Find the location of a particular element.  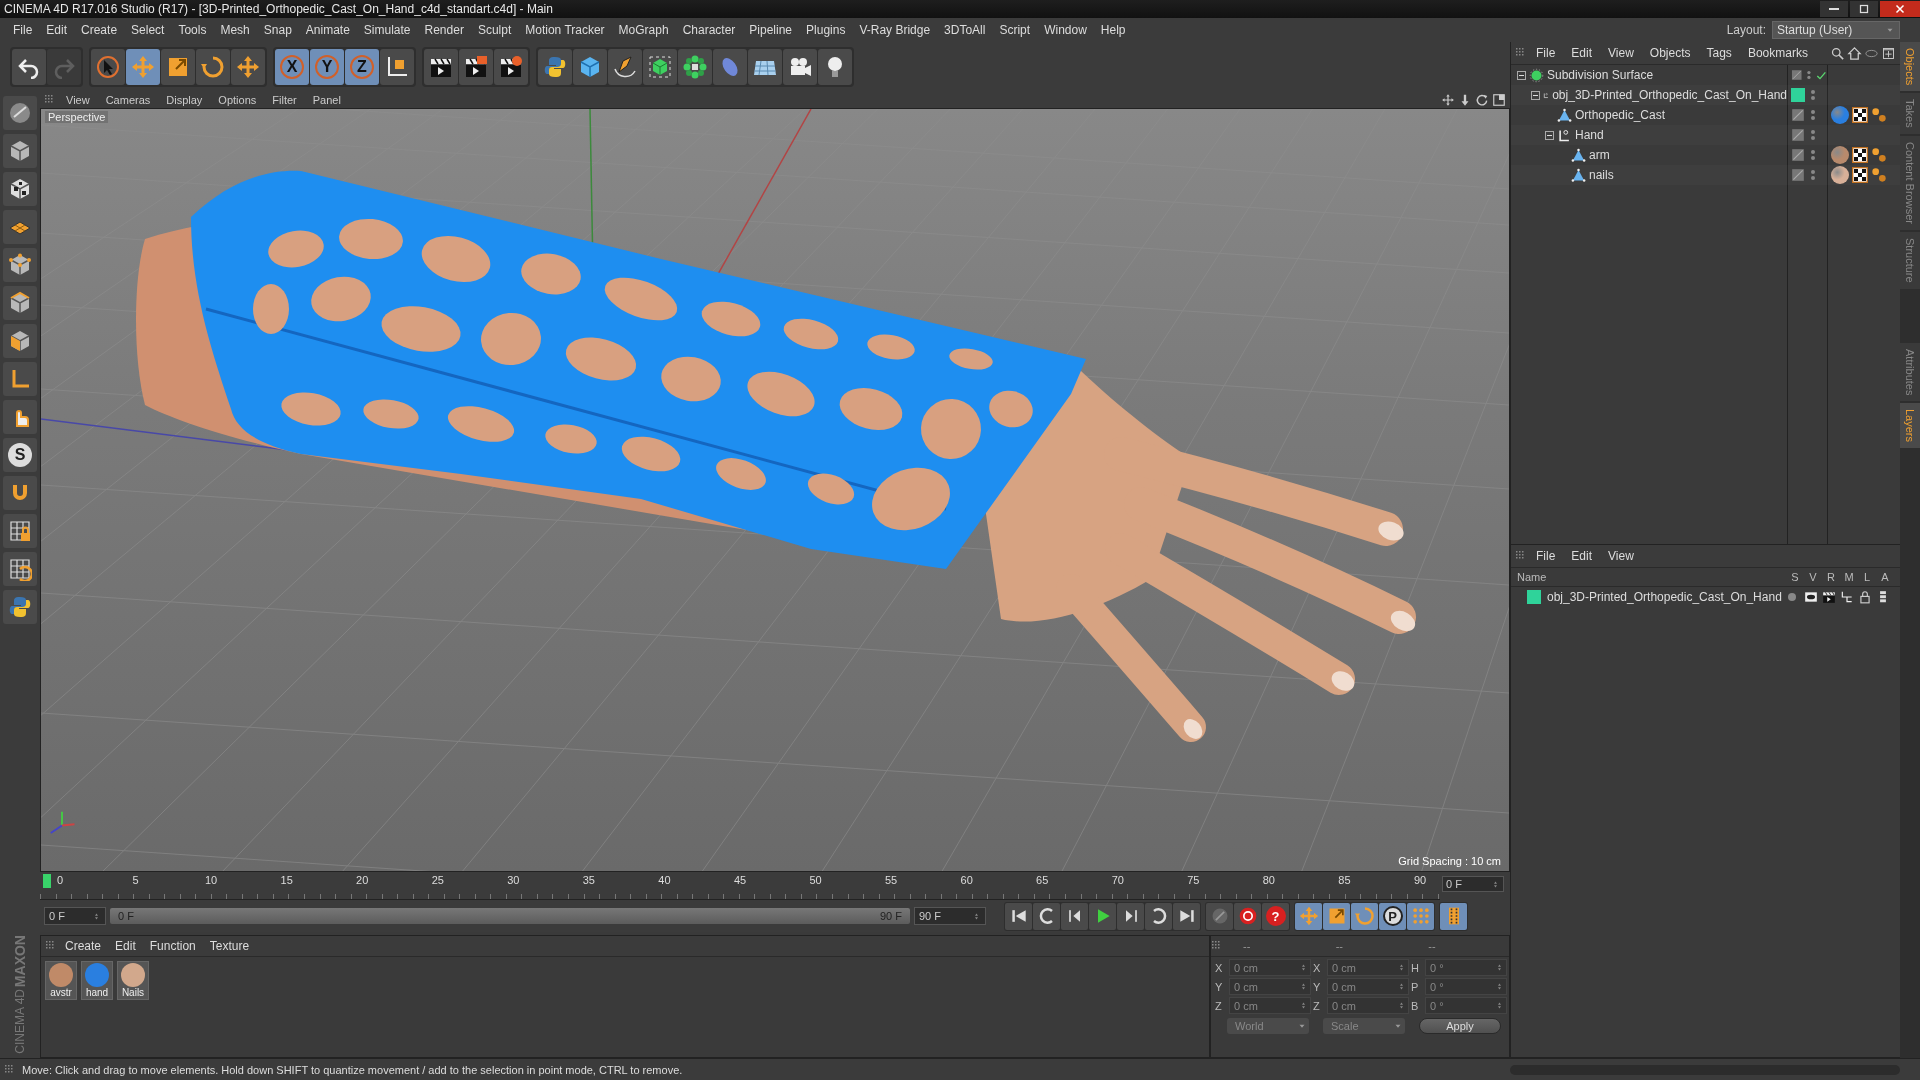

snap-button: S is located at coordinates (20, 455).